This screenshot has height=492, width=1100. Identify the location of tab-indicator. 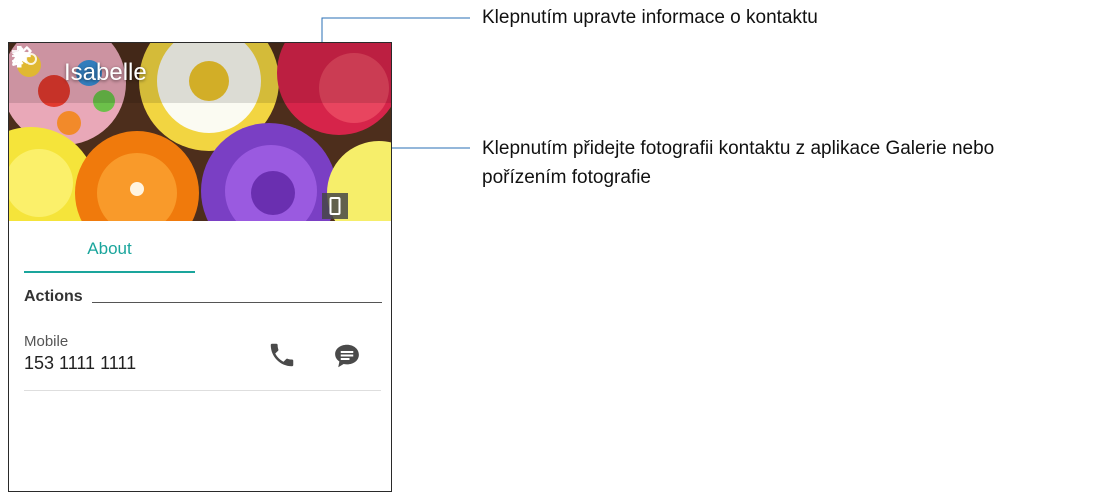
(109, 272).